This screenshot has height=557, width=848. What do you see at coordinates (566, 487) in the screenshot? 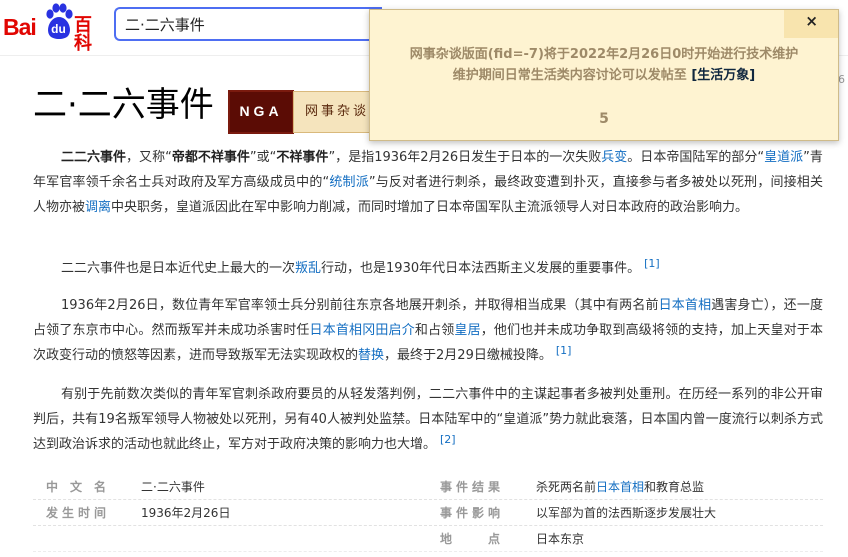
I see `text: 杀死两名前` at bounding box center [566, 487].